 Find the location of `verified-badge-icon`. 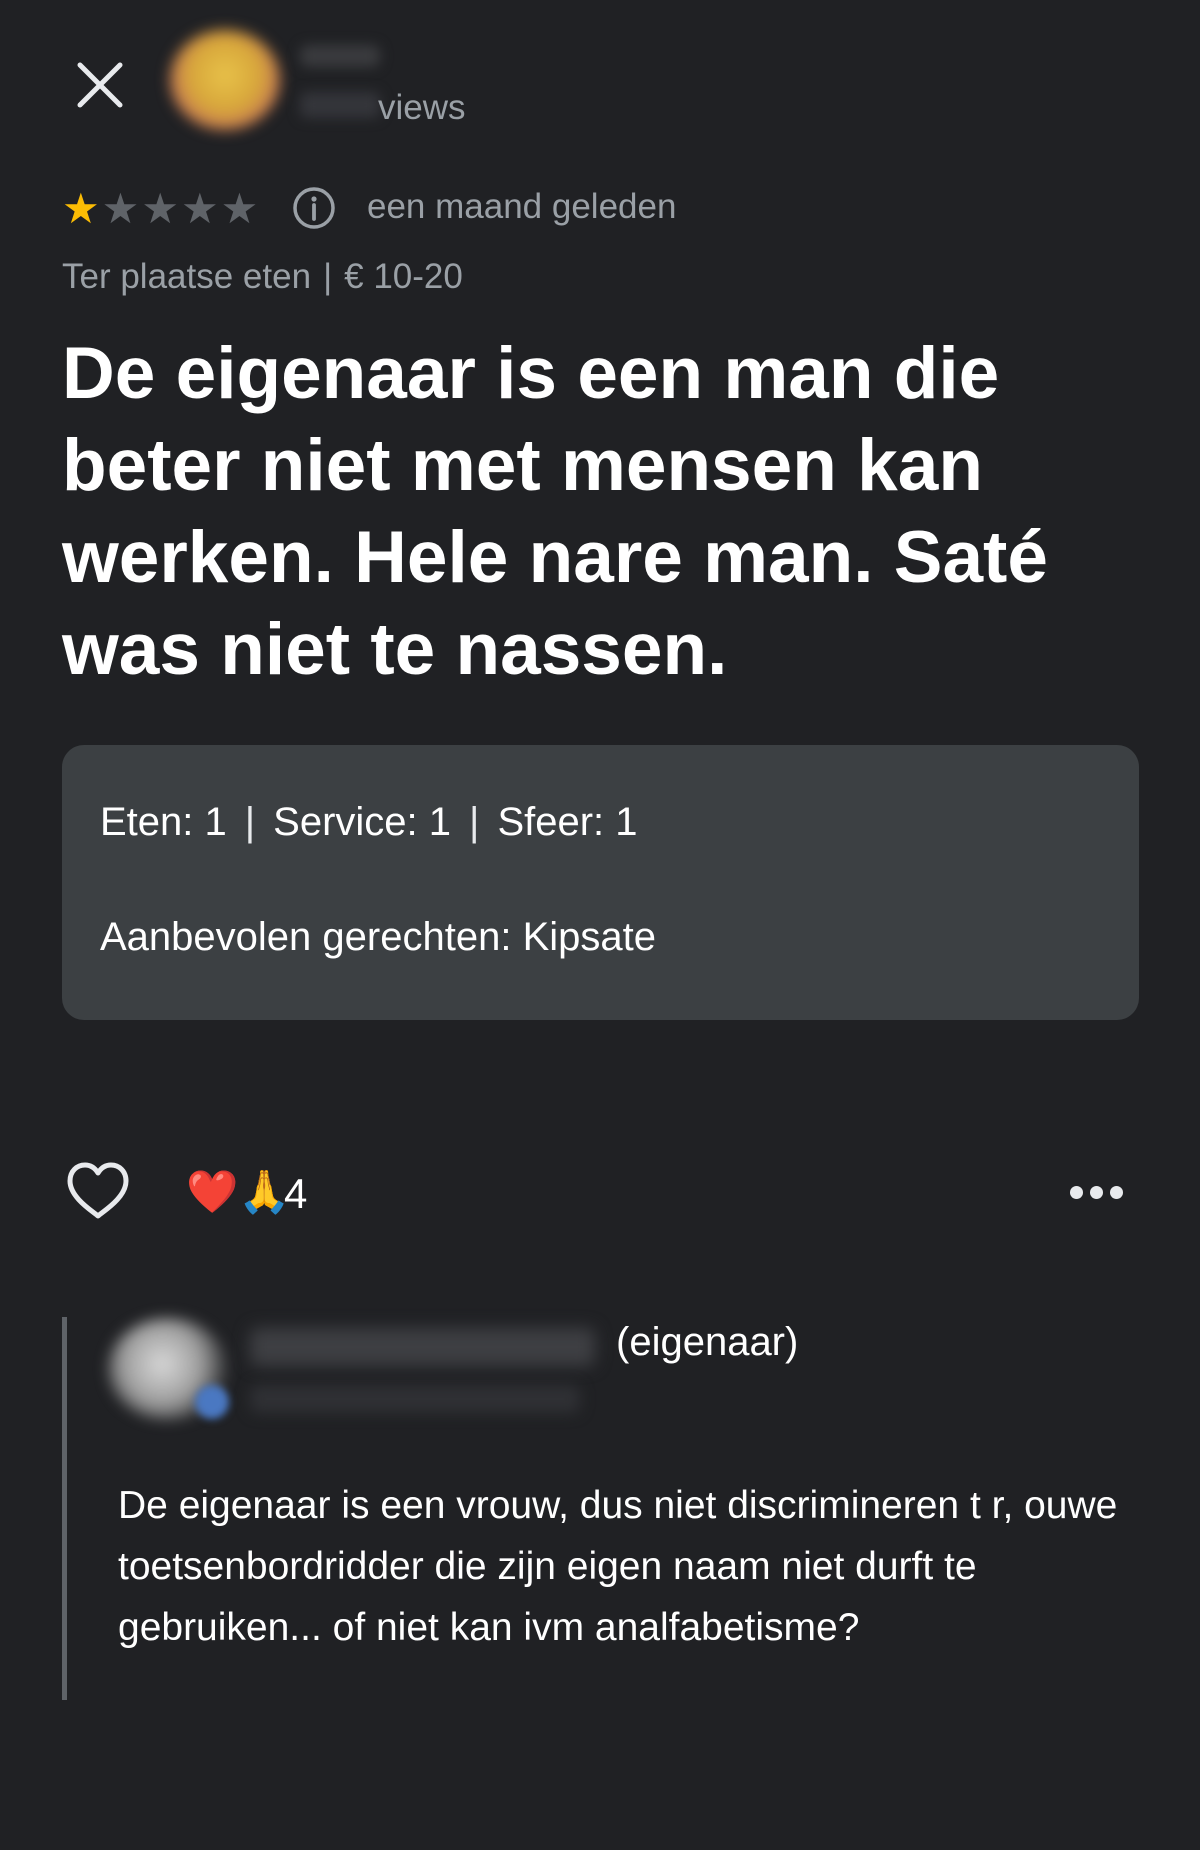

verified-badge-icon is located at coordinates (212, 1402).